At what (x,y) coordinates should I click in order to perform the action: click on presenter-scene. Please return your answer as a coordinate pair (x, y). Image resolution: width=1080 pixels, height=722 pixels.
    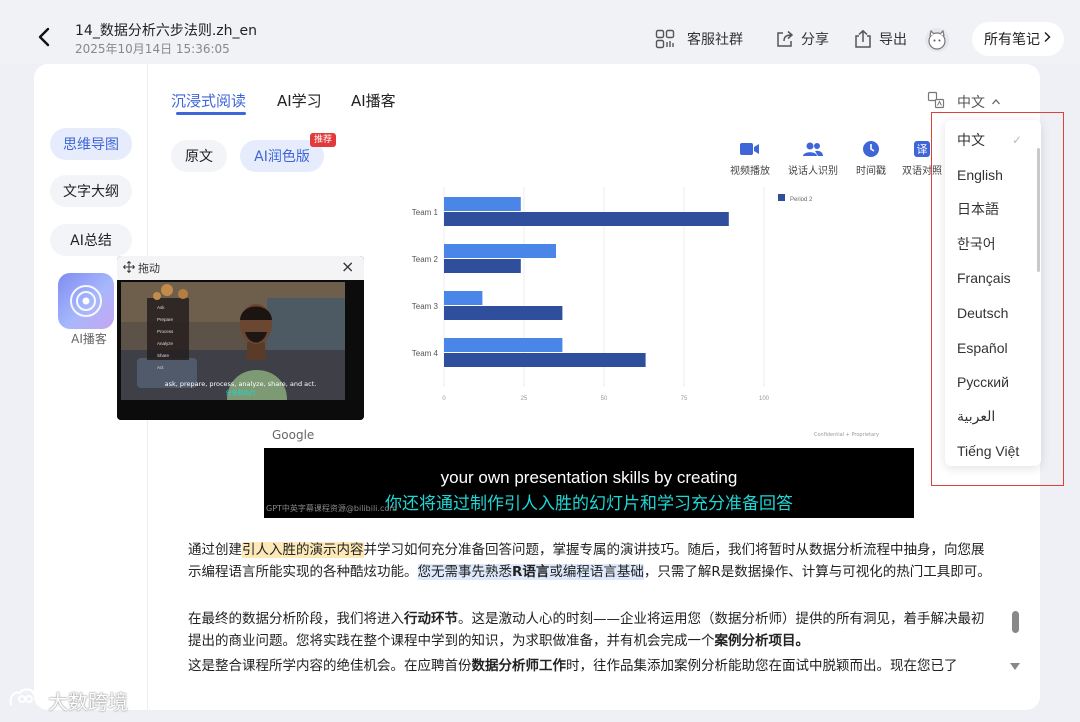
    Looking at the image, I should click on (240, 350).